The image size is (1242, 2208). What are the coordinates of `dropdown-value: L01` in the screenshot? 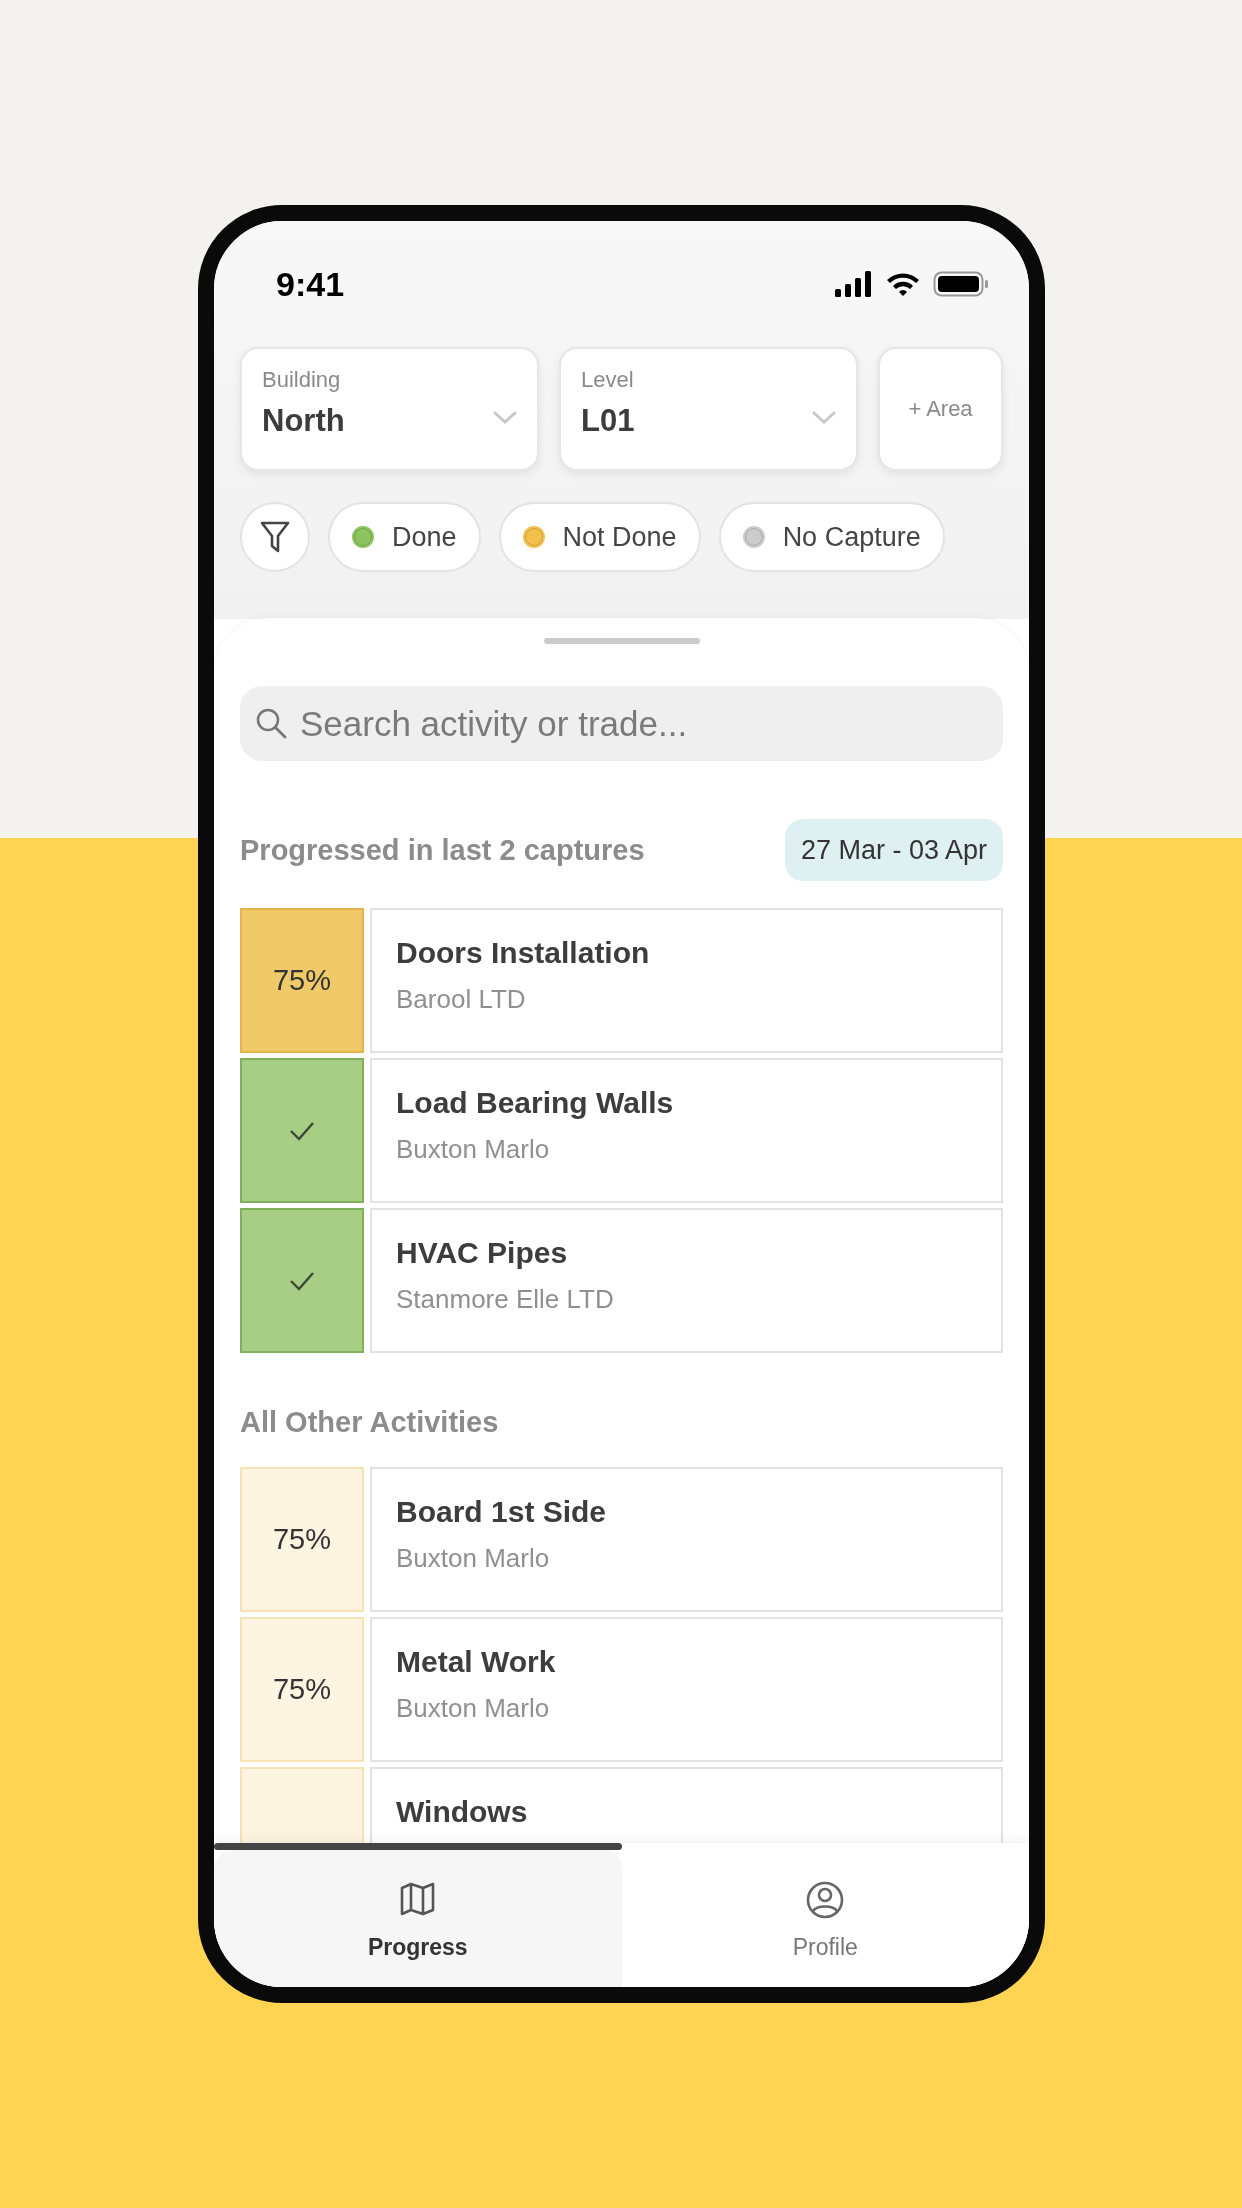 It's located at (608, 421).